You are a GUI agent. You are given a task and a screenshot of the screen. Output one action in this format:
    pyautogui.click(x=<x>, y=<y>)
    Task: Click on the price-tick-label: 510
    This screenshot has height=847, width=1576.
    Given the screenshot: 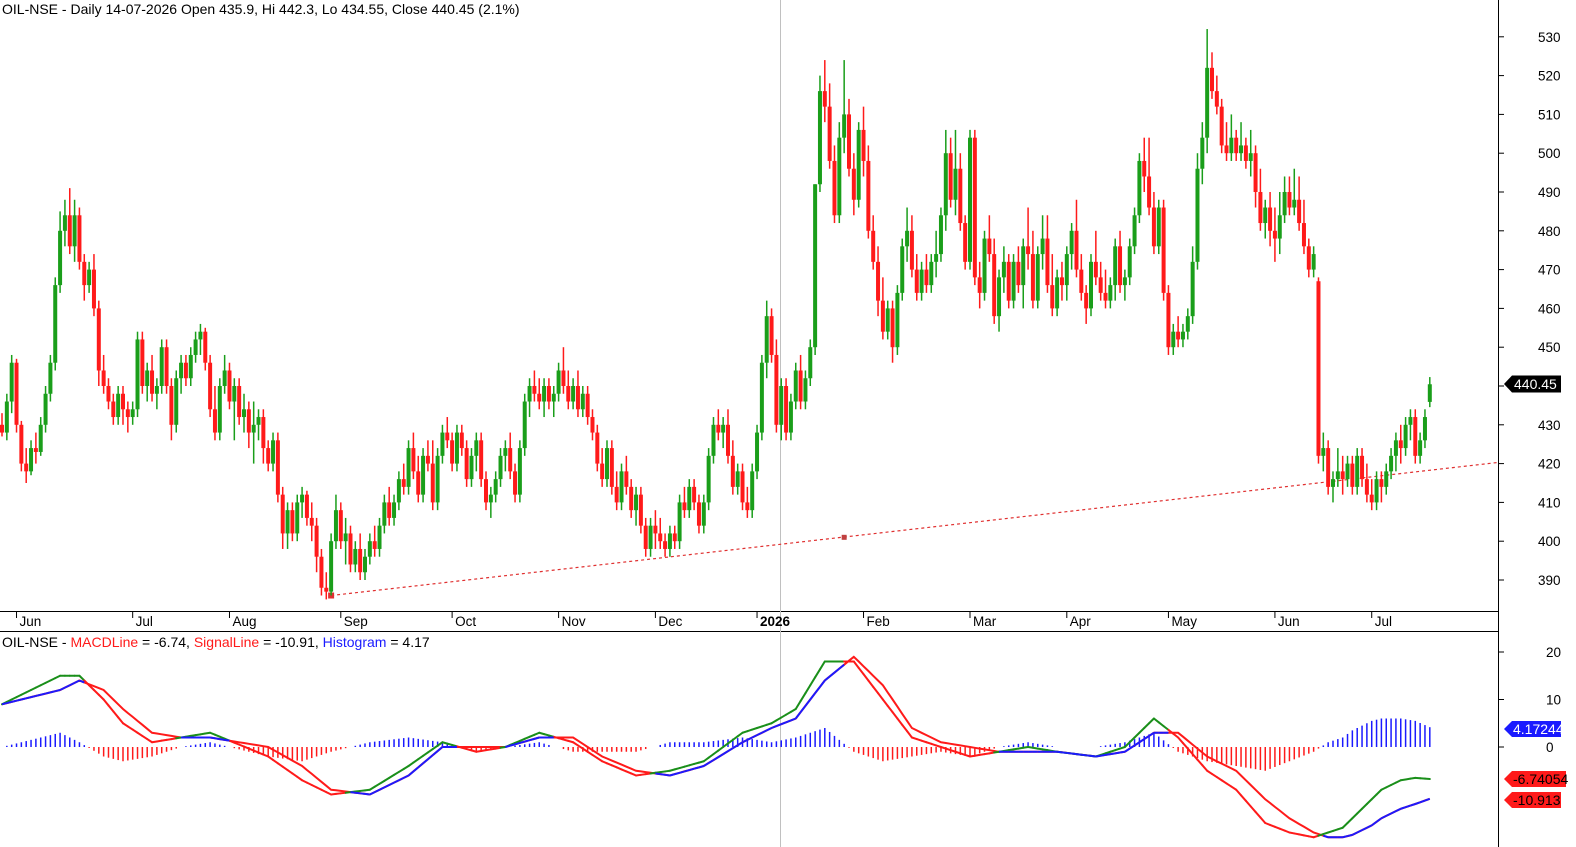 What is the action you would take?
    pyautogui.click(x=1549, y=114)
    